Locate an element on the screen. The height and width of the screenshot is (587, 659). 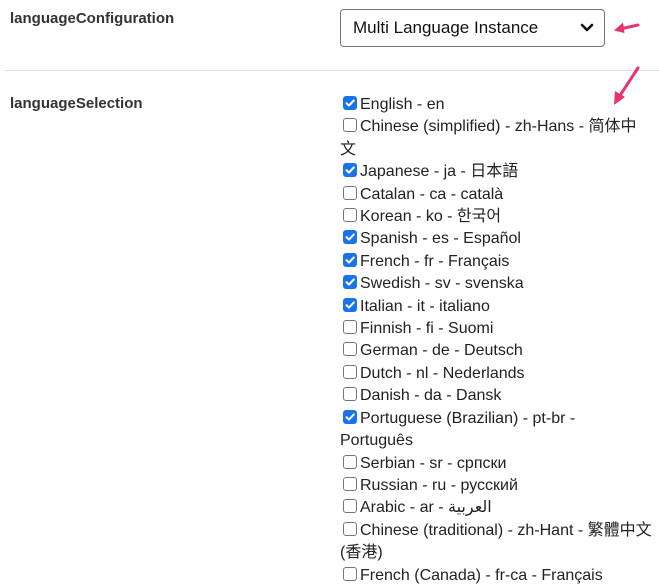
language-option: French - fr - Français is located at coordinates (496, 262).